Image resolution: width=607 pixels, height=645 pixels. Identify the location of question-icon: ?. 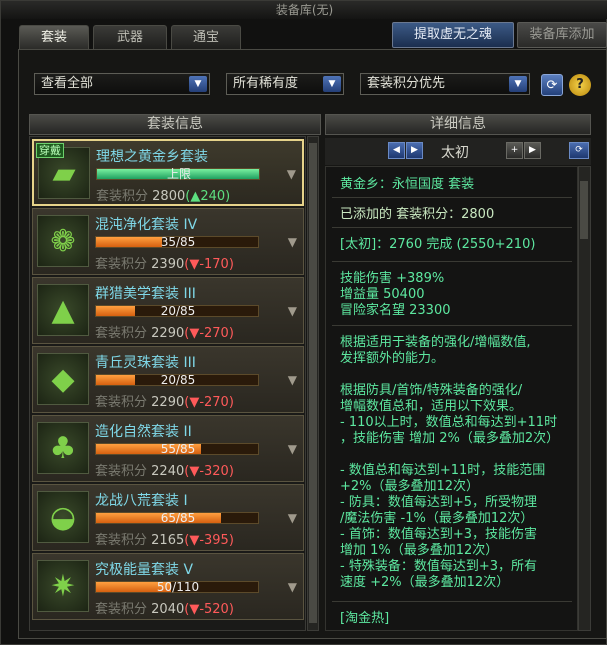
(580, 84).